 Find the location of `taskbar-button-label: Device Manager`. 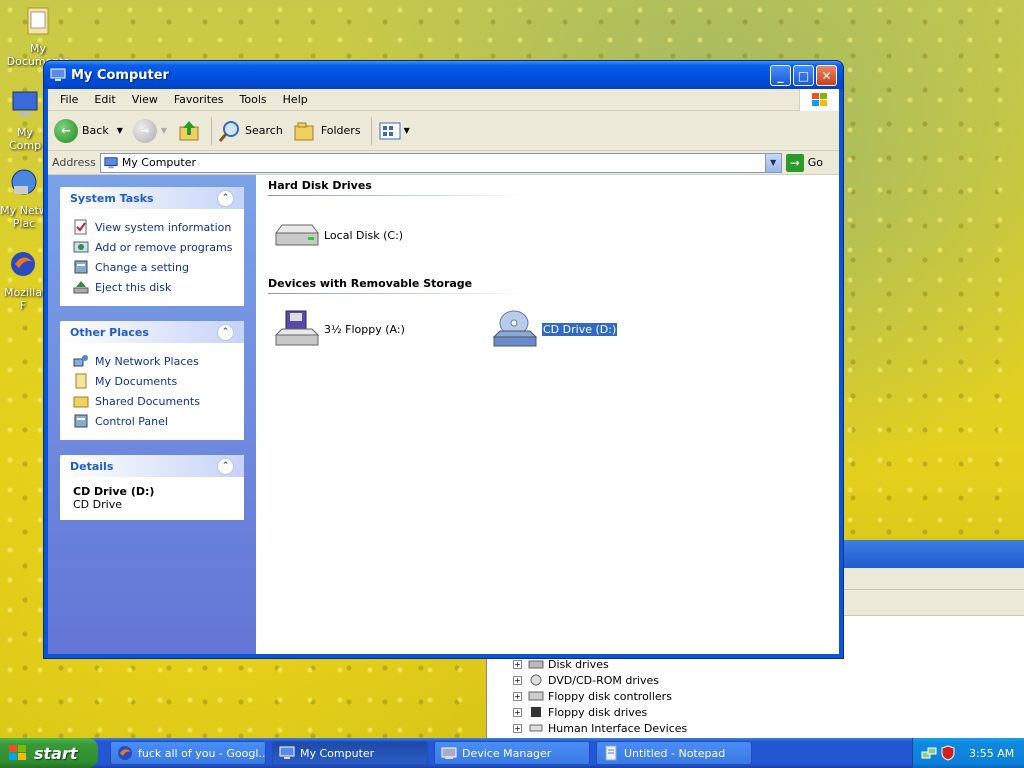

taskbar-button-label: Device Manager is located at coordinates (507, 753).